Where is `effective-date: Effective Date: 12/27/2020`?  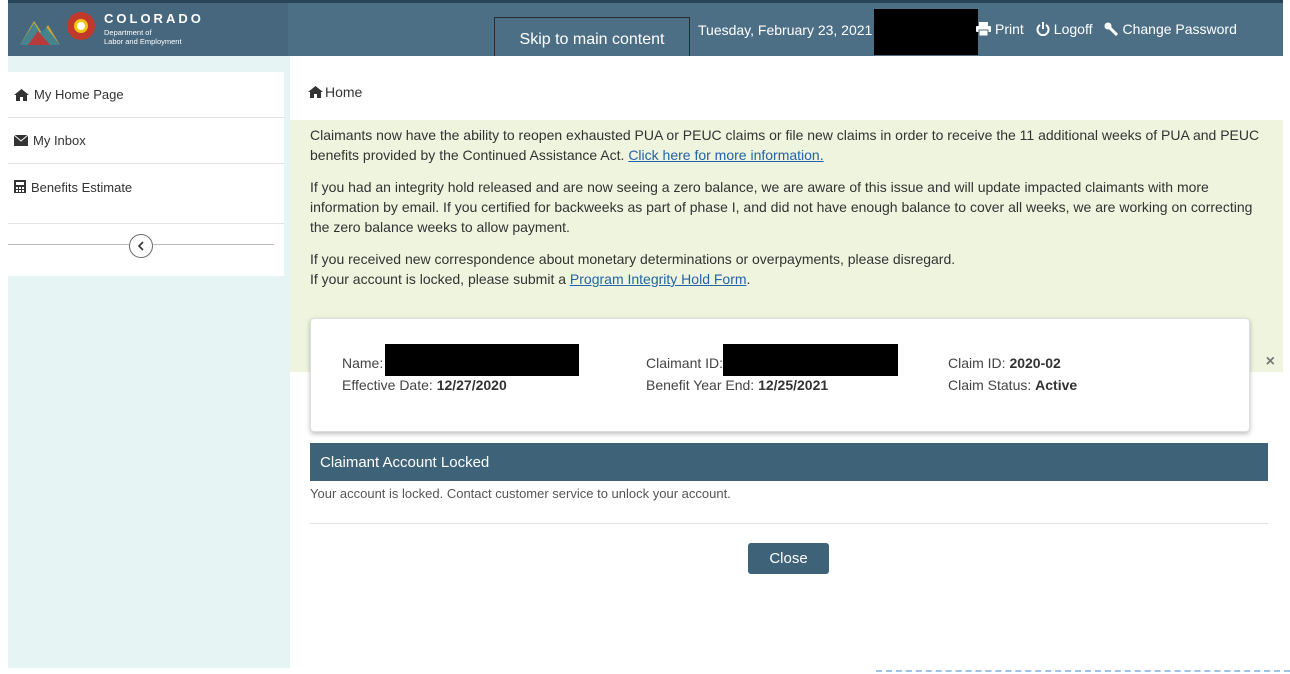 effective-date: Effective Date: 12/27/2020 is located at coordinates (424, 385).